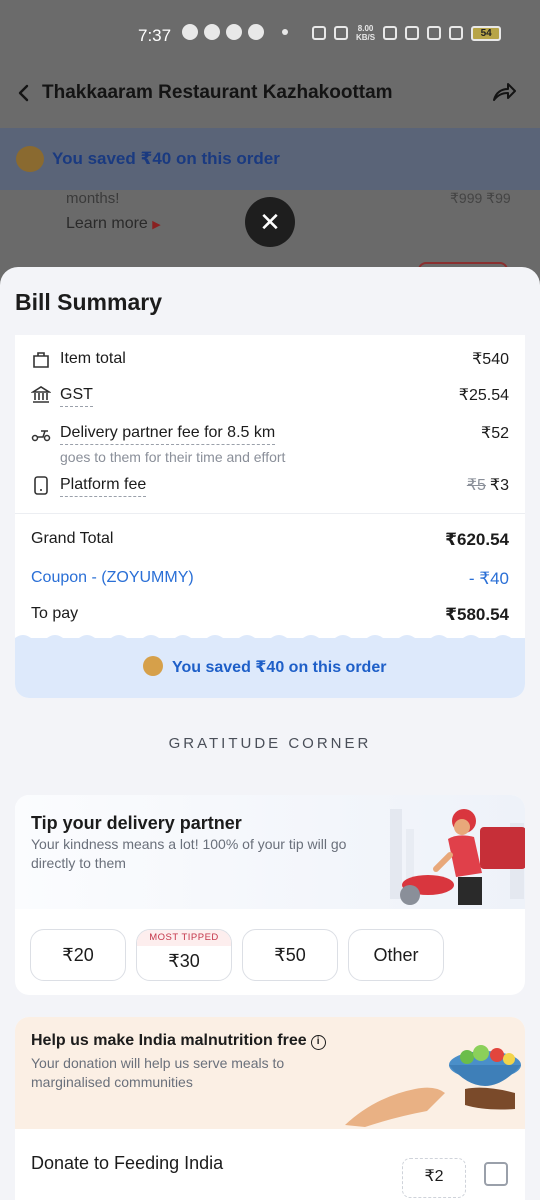 The width and height of the screenshot is (540, 1200). What do you see at coordinates (41, 436) in the screenshot?
I see `scooter-icon` at bounding box center [41, 436].